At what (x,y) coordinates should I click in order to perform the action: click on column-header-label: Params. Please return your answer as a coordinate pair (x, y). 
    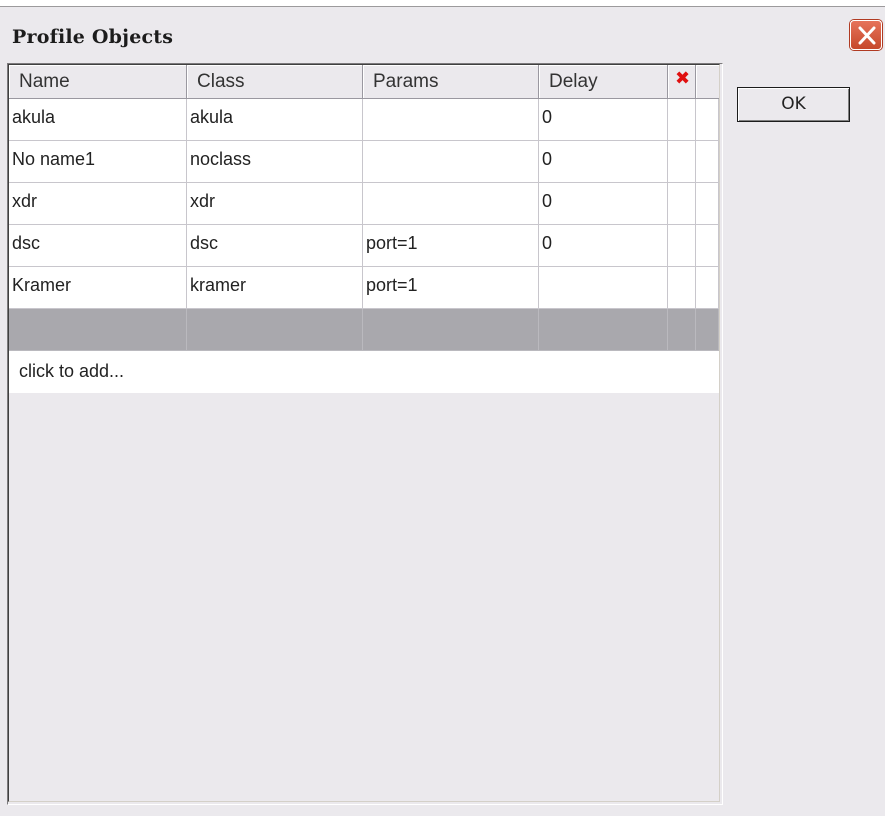
    Looking at the image, I should click on (406, 81).